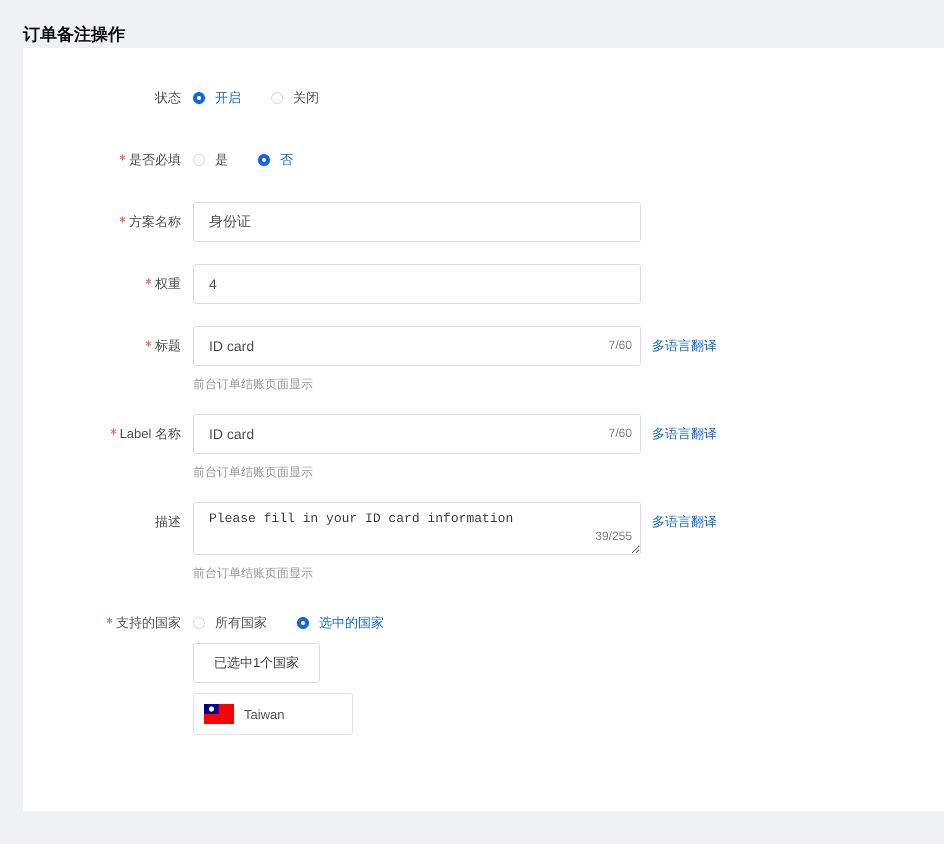  Describe the element at coordinates (168, 98) in the screenshot. I see `field-label: 状态` at that location.